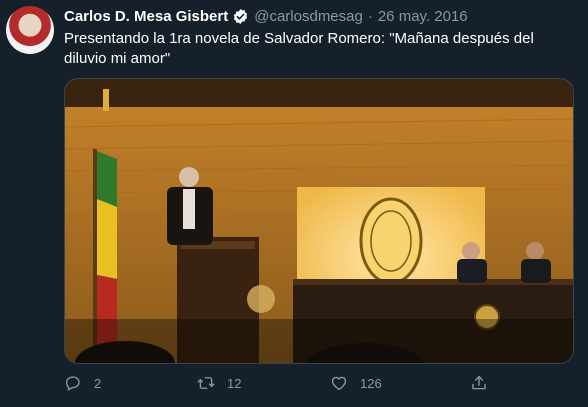  What do you see at coordinates (82, 383) in the screenshot?
I see `reply-button: 2` at bounding box center [82, 383].